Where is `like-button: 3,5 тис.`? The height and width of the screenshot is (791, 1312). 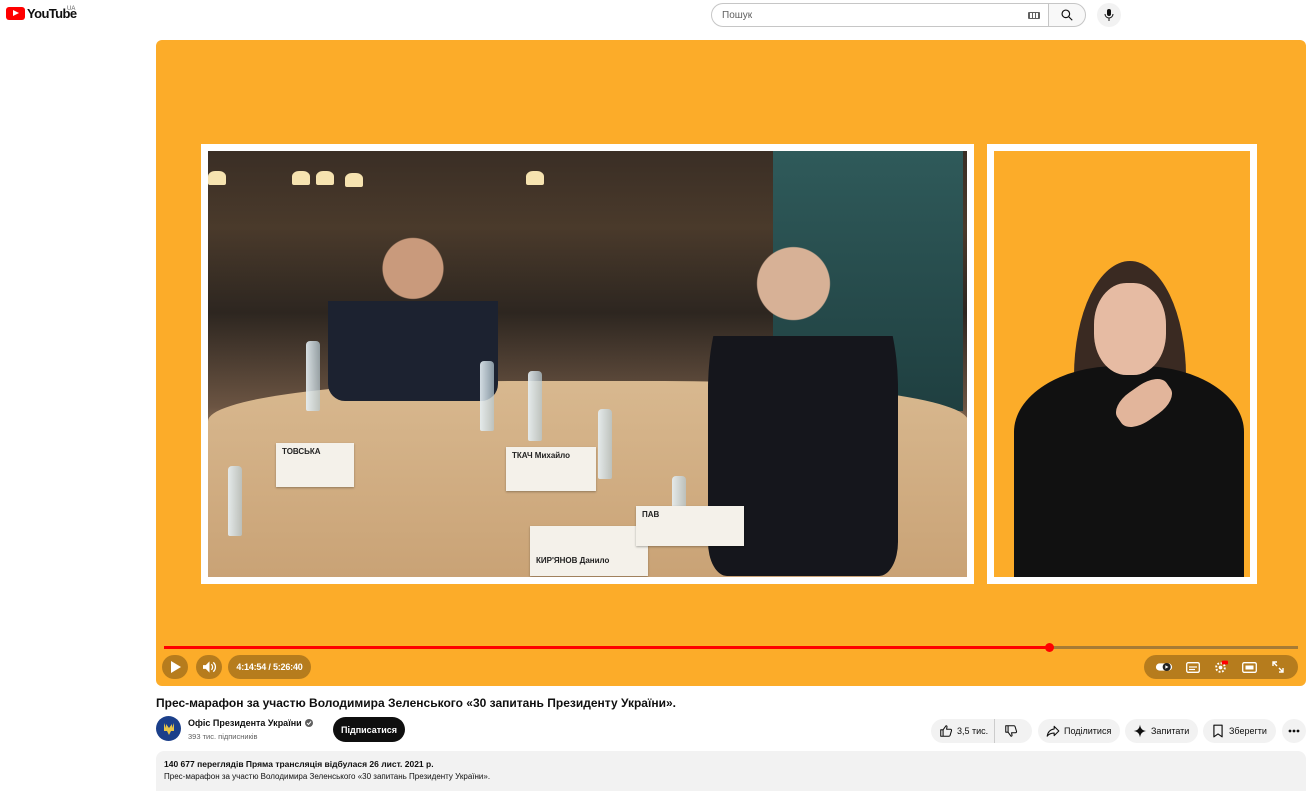 like-button: 3,5 тис. is located at coordinates (963, 731).